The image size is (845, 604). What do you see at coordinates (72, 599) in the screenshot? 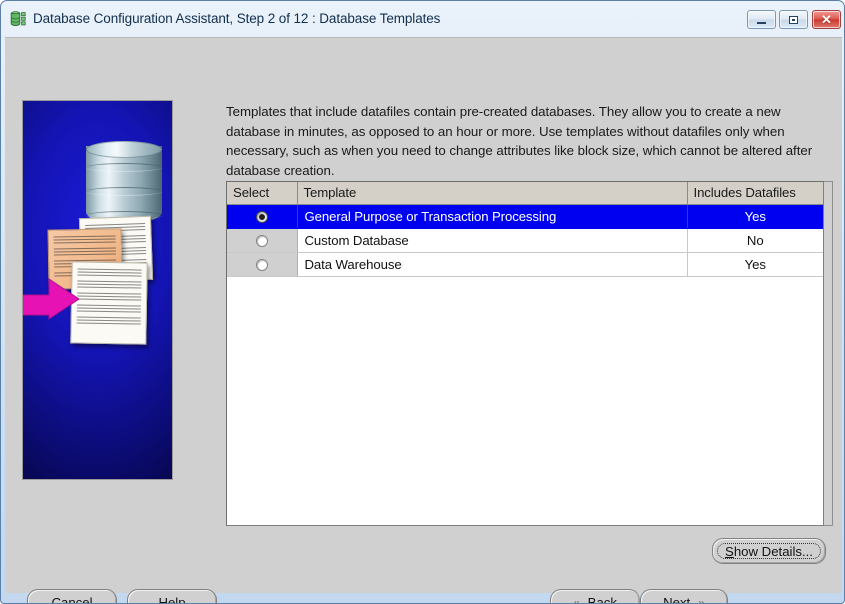
I see `cancel-label: Cancel` at bounding box center [72, 599].